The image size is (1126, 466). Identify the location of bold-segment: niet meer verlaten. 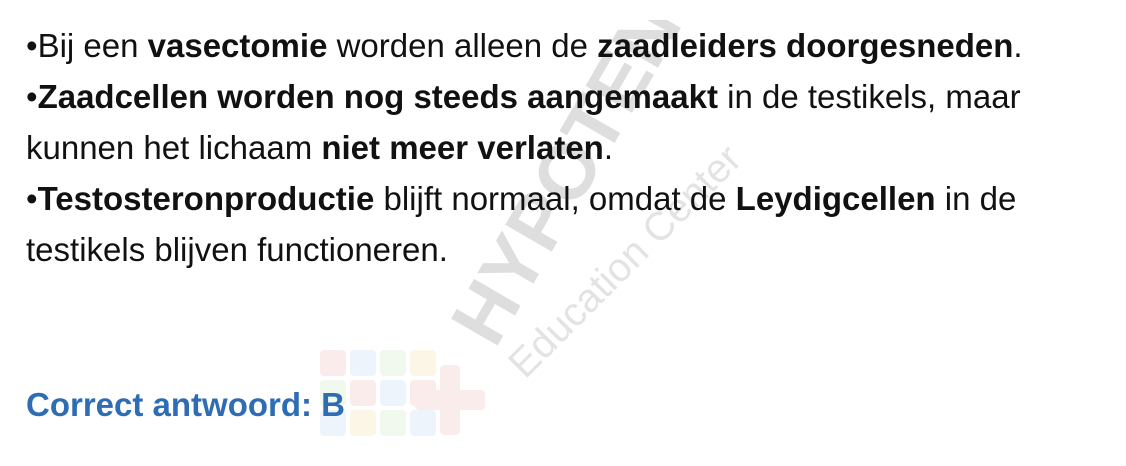
(462, 147).